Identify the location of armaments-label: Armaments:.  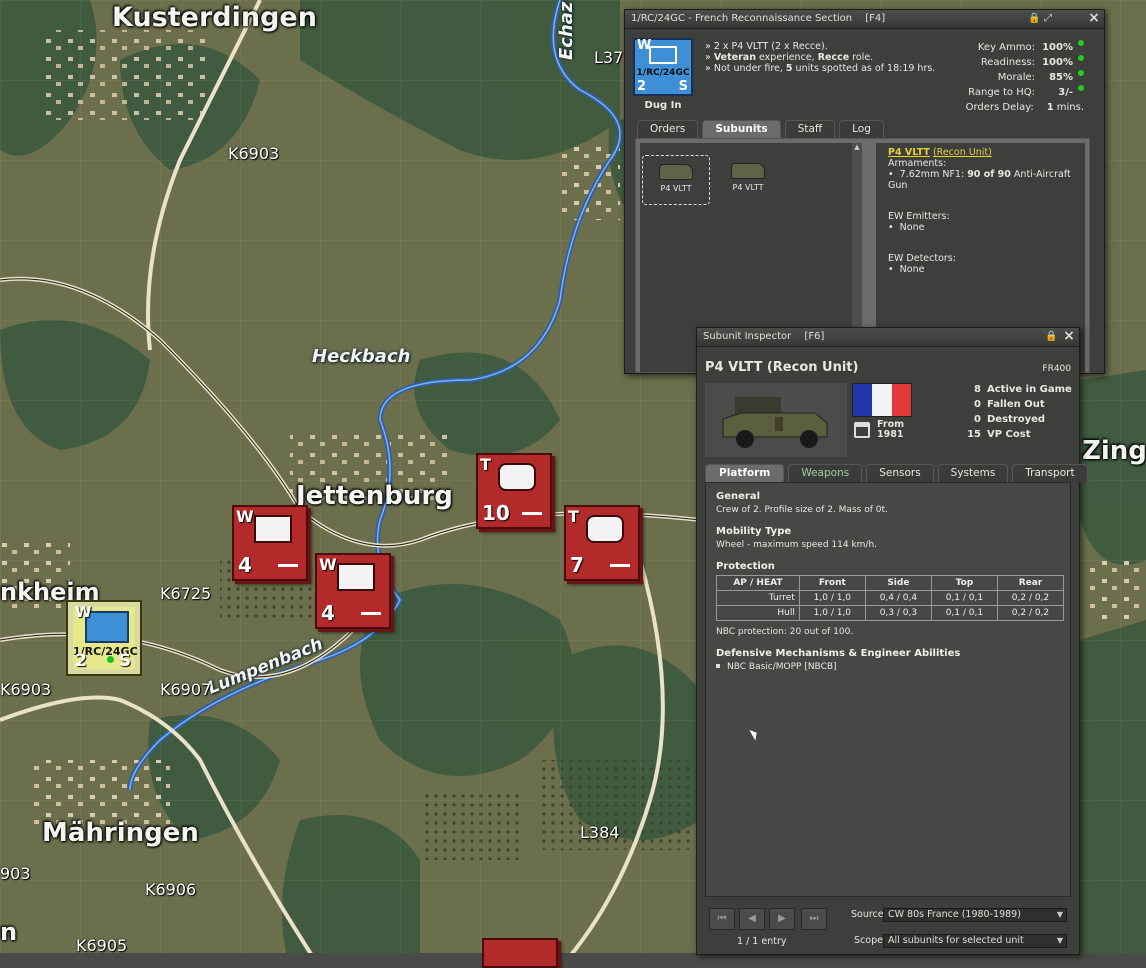
(917, 163).